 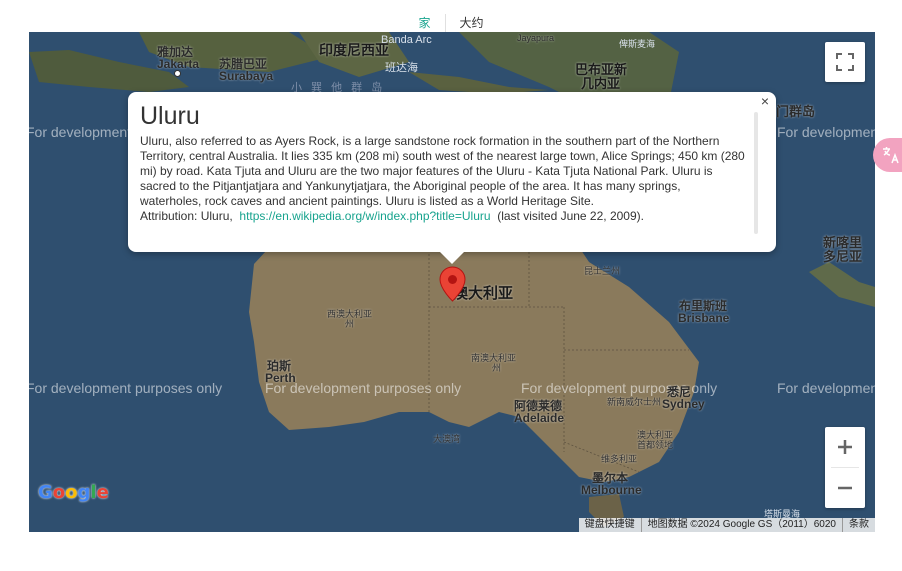 I want to click on attribution-prefix: Attribution: Uluru,, so click(x=186, y=216).